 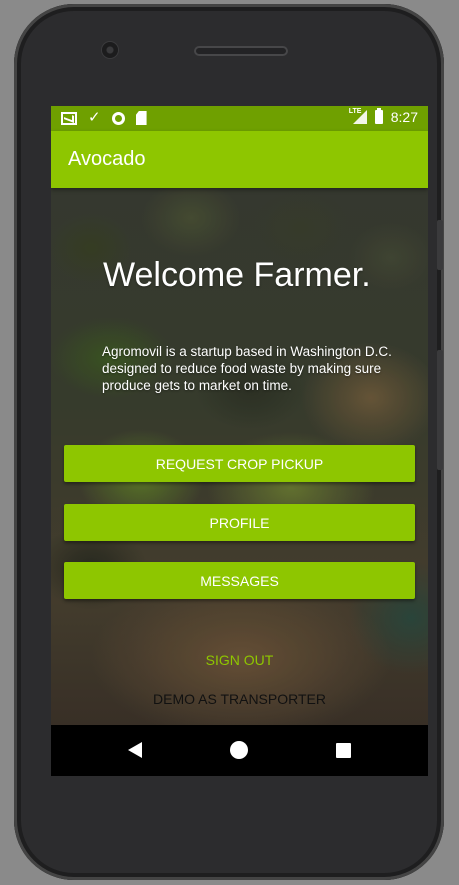 What do you see at coordinates (239, 660) in the screenshot?
I see `sign-out-button: SIGN OUT` at bounding box center [239, 660].